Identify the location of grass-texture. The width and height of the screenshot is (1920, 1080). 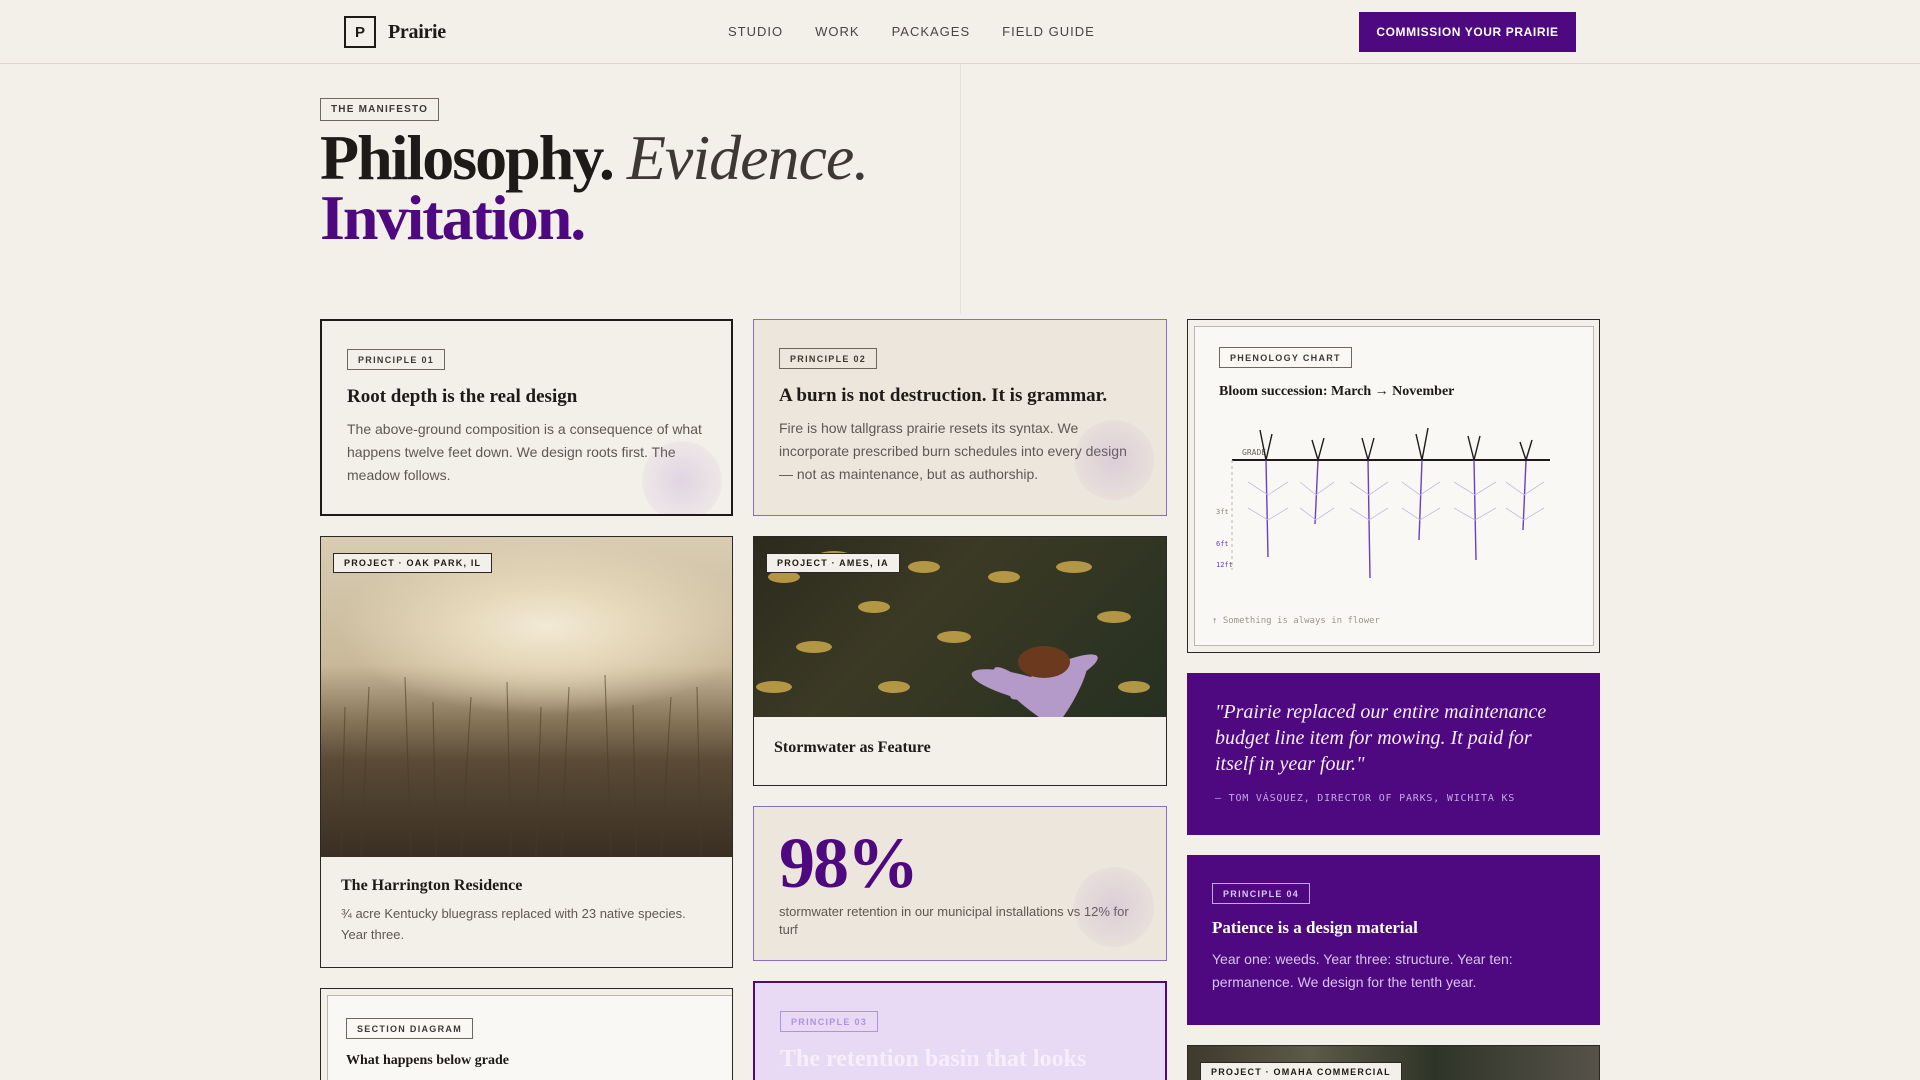
(521, 765).